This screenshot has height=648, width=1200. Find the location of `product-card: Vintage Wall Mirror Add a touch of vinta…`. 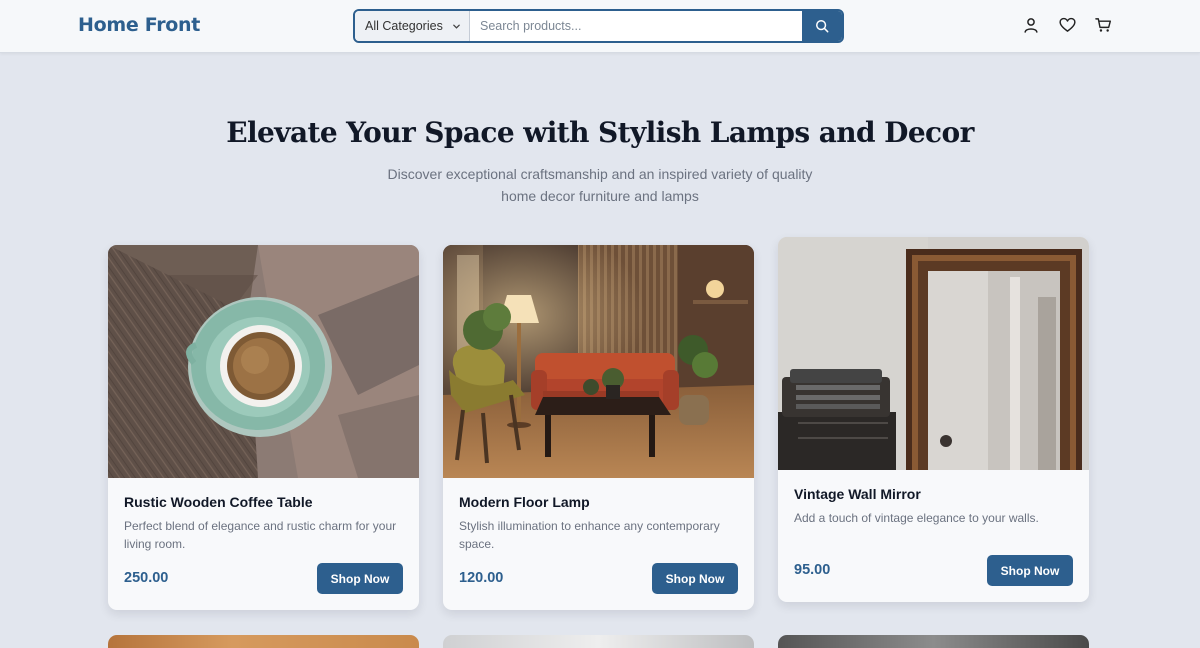

product-card: Vintage Wall Mirror Add a touch of vinta… is located at coordinates (933, 419).